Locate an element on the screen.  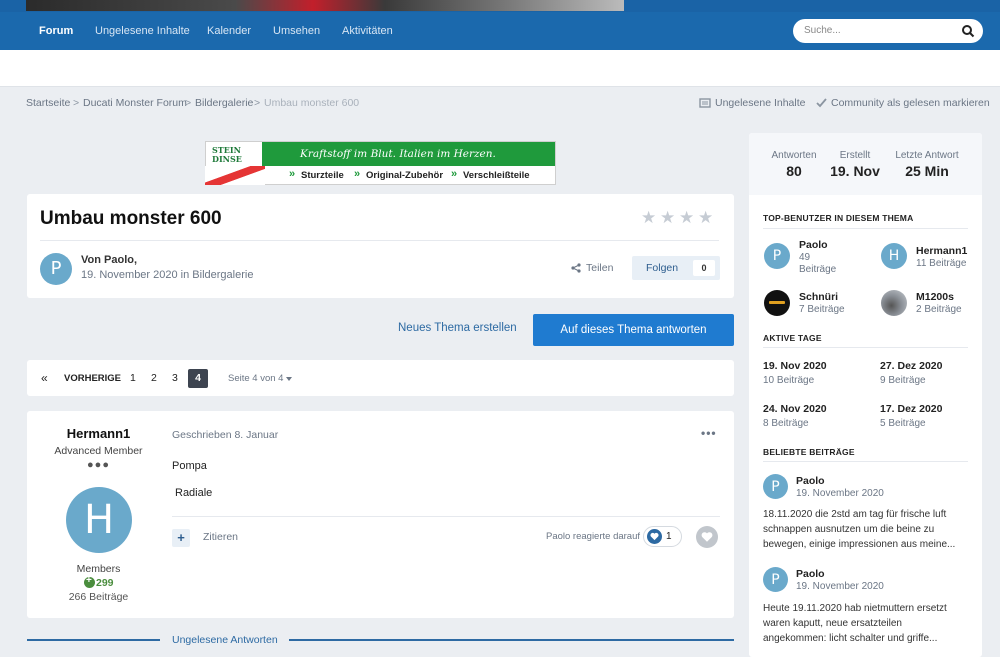
active-day-count: 10 Beiträge is located at coordinates (789, 380).